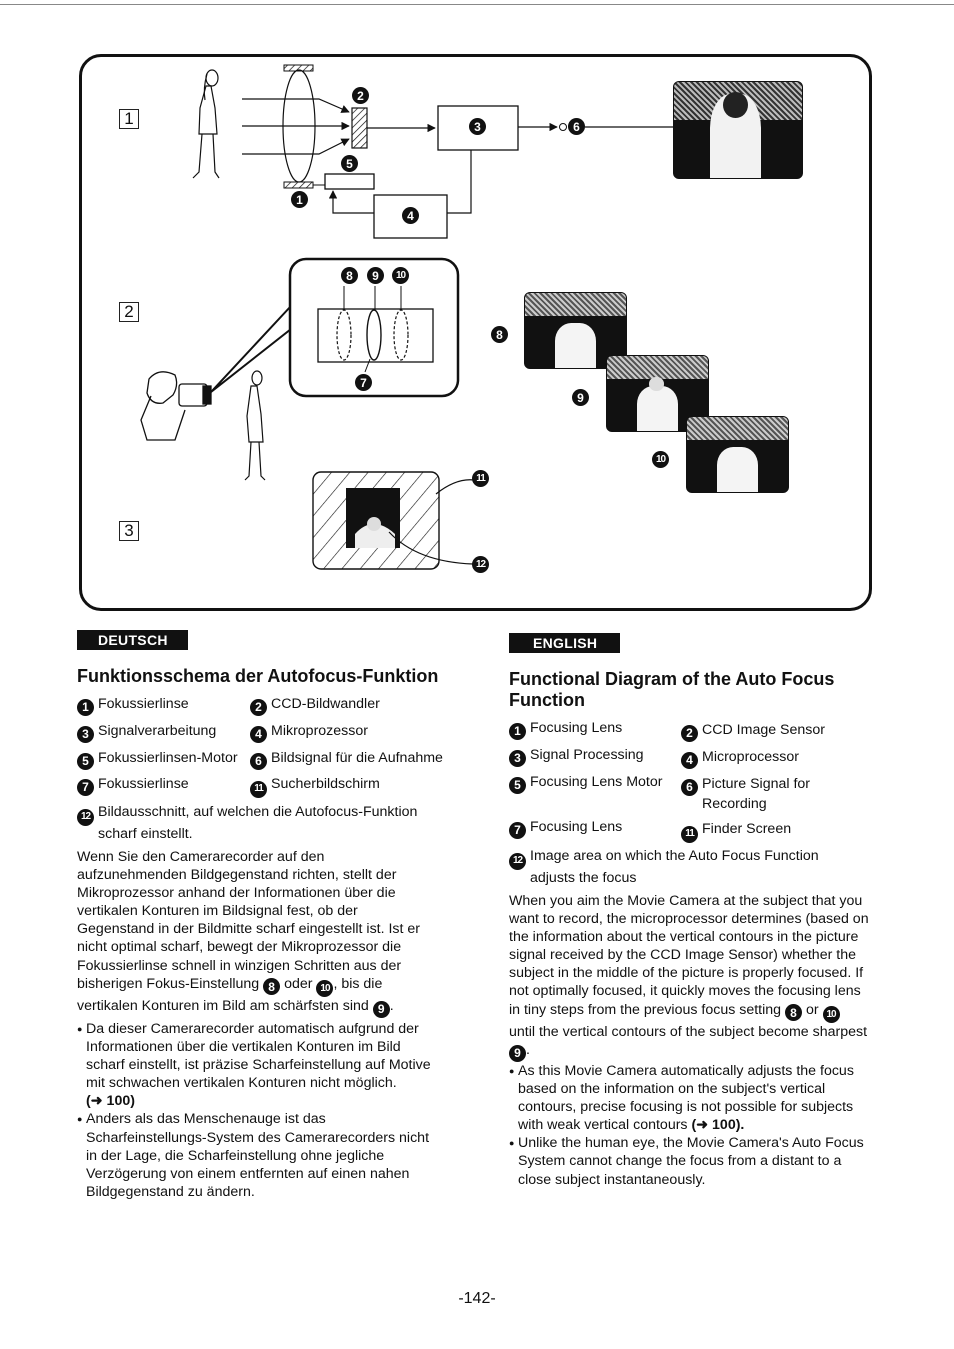  Describe the element at coordinates (747, 829) in the screenshot. I see `legend-text: Finder Screen` at that location.